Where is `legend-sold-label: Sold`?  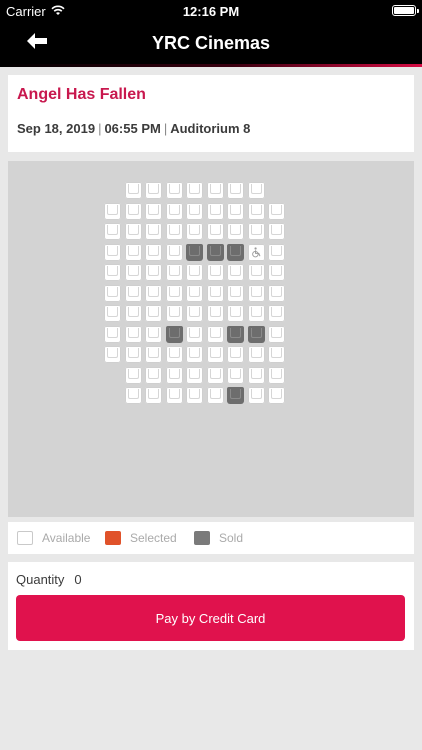
legend-sold-label: Sold is located at coordinates (231, 538).